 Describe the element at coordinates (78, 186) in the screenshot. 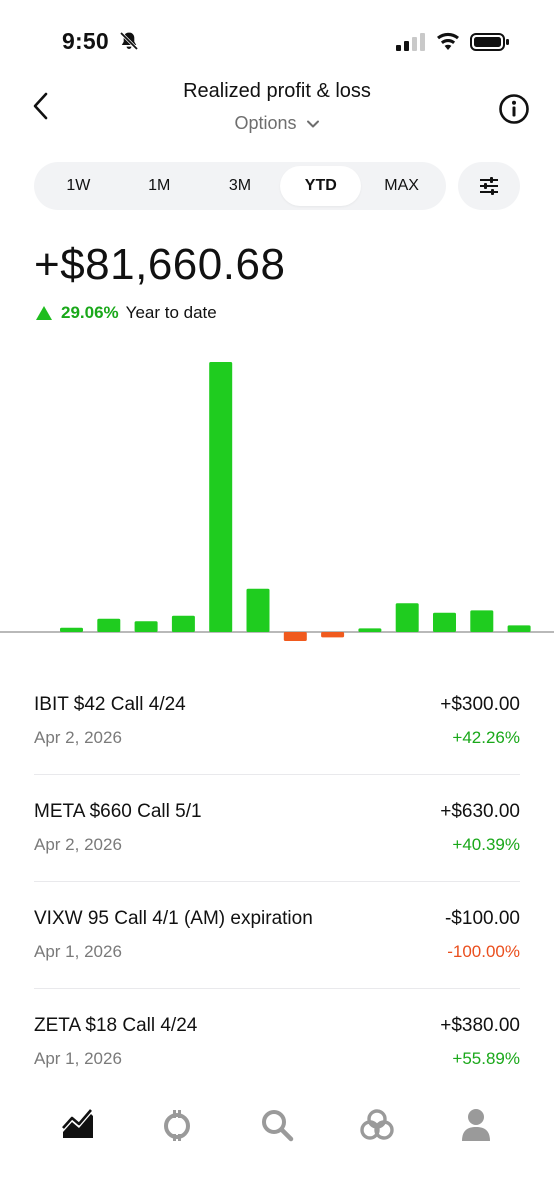

I see `range-tab-1w: 1W` at that location.